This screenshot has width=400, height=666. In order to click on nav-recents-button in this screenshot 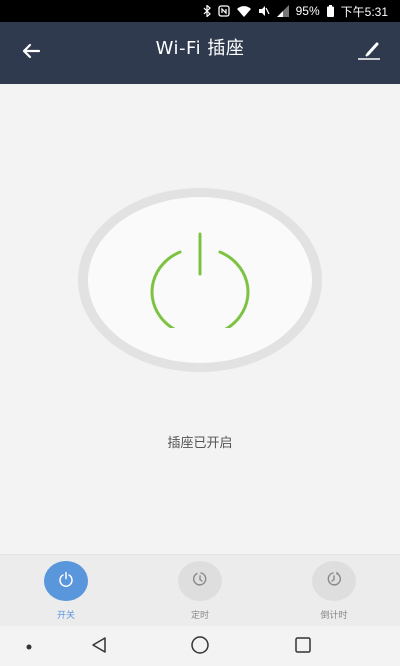, I will do `click(303, 647)`.